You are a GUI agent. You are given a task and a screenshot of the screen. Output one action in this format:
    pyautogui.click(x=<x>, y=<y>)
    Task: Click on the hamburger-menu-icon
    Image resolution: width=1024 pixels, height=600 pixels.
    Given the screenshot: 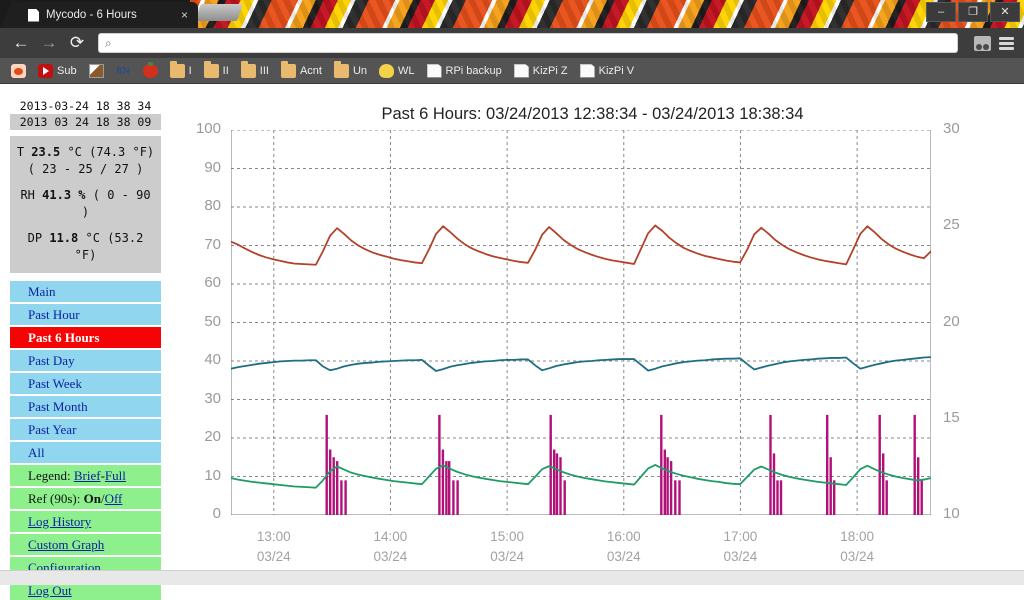 What is the action you would take?
    pyautogui.click(x=1006, y=43)
    